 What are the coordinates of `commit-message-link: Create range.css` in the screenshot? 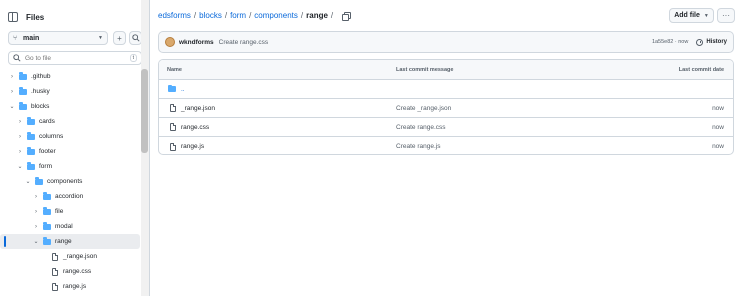 It's located at (421, 127).